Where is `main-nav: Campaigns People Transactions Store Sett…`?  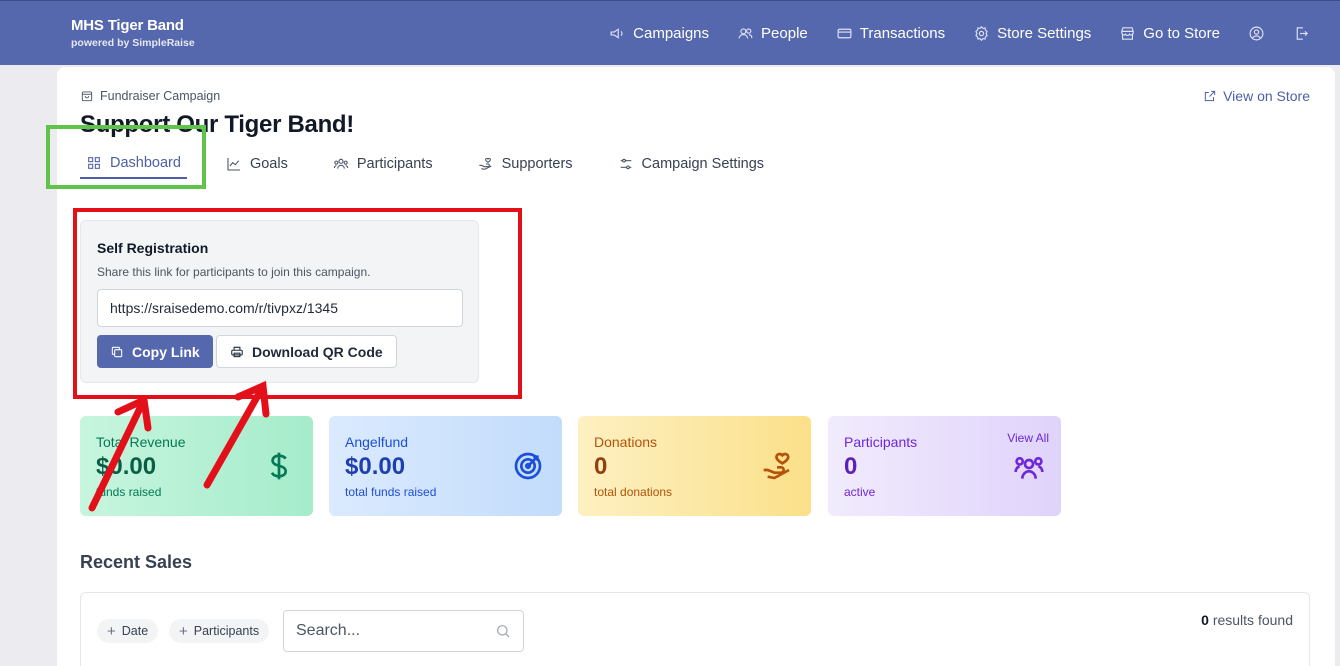
main-nav: Campaigns People Transactions Store Sett… is located at coordinates (945, 33).